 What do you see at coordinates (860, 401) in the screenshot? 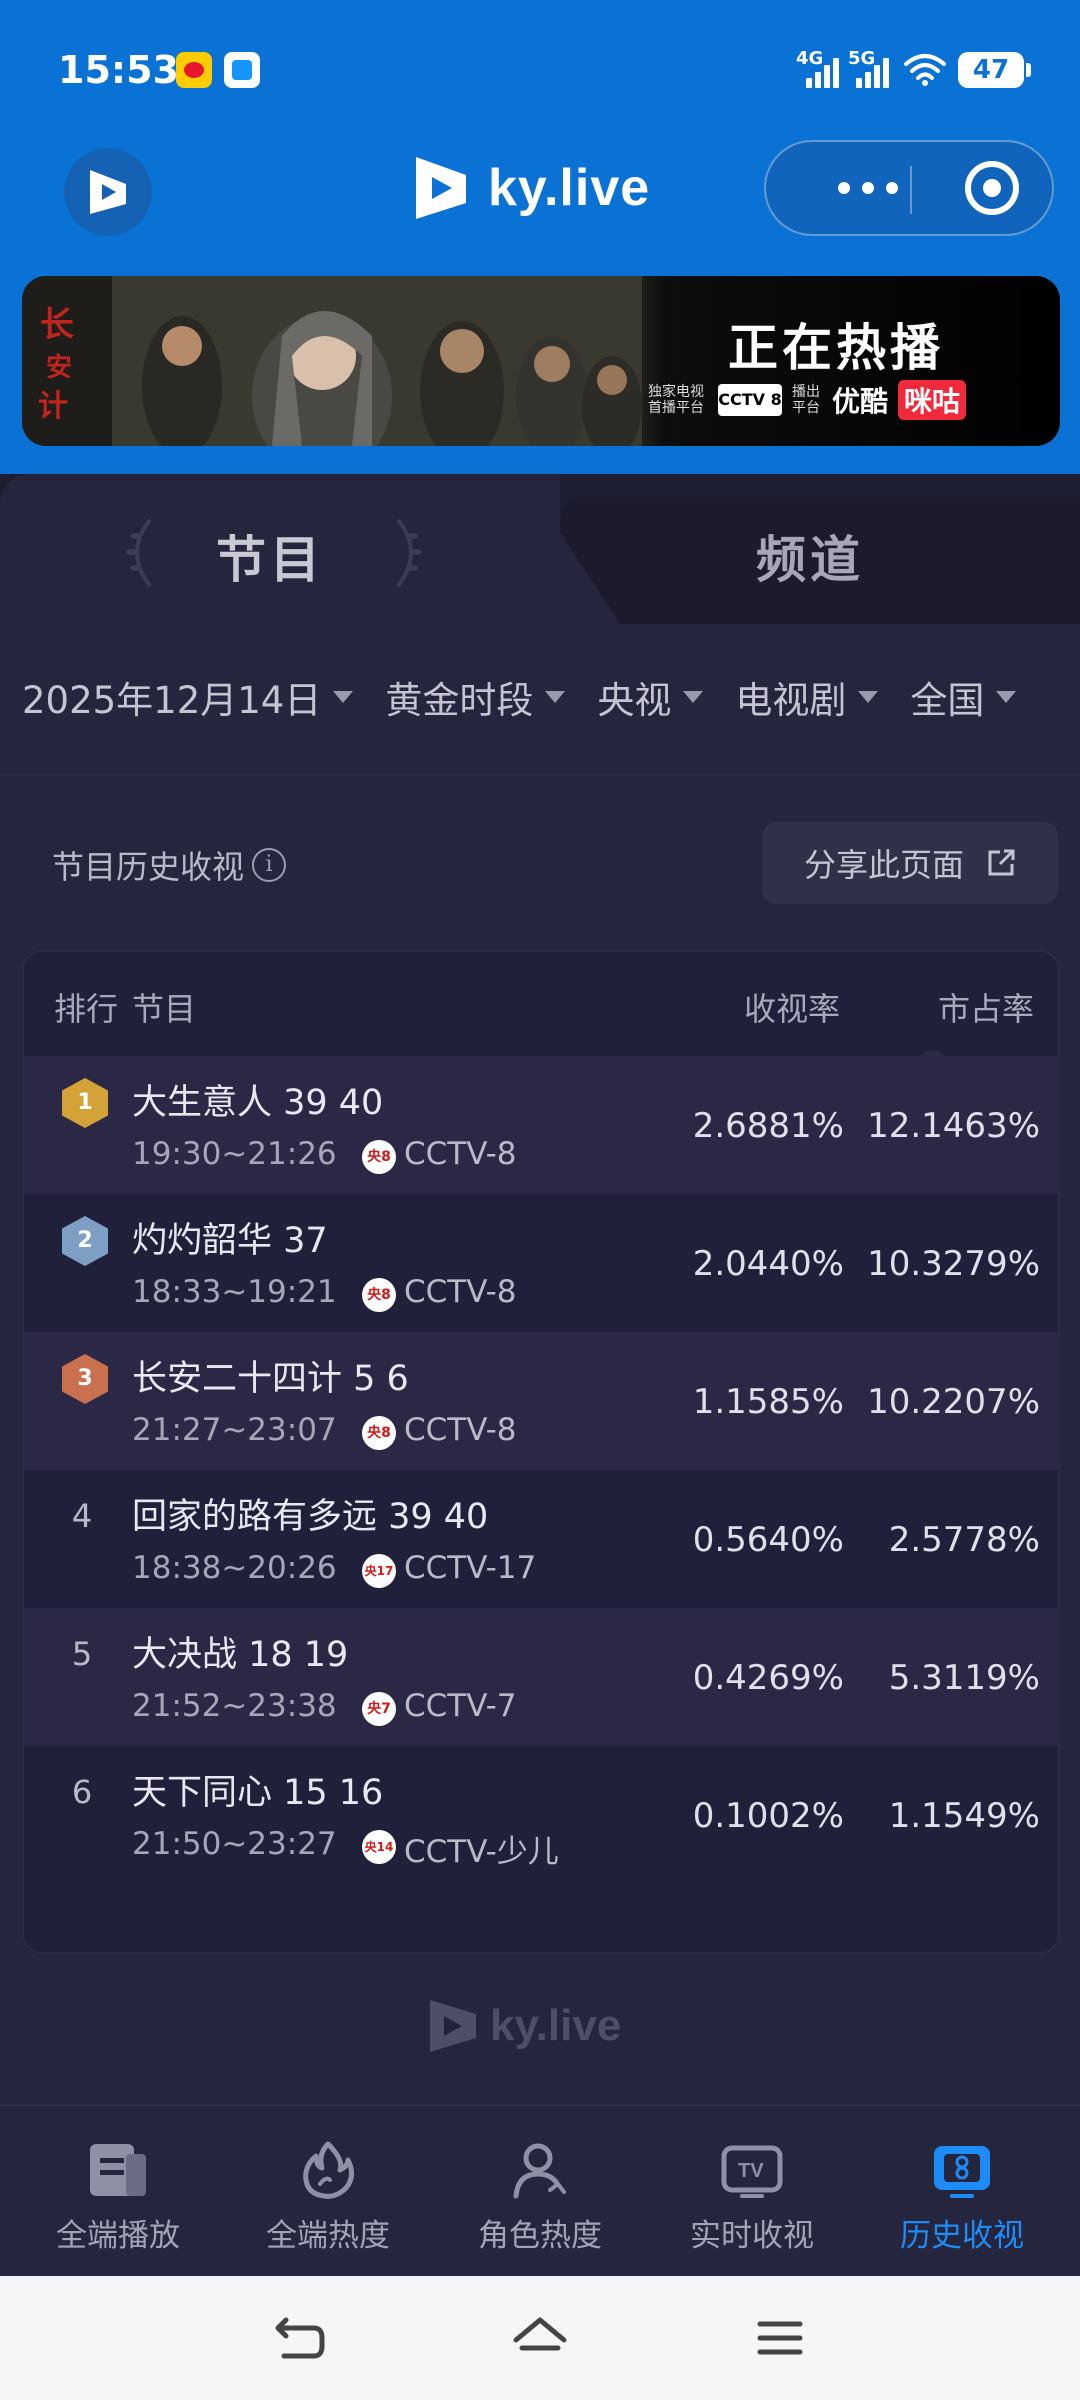
I see `youku-logo: 优酷` at bounding box center [860, 401].